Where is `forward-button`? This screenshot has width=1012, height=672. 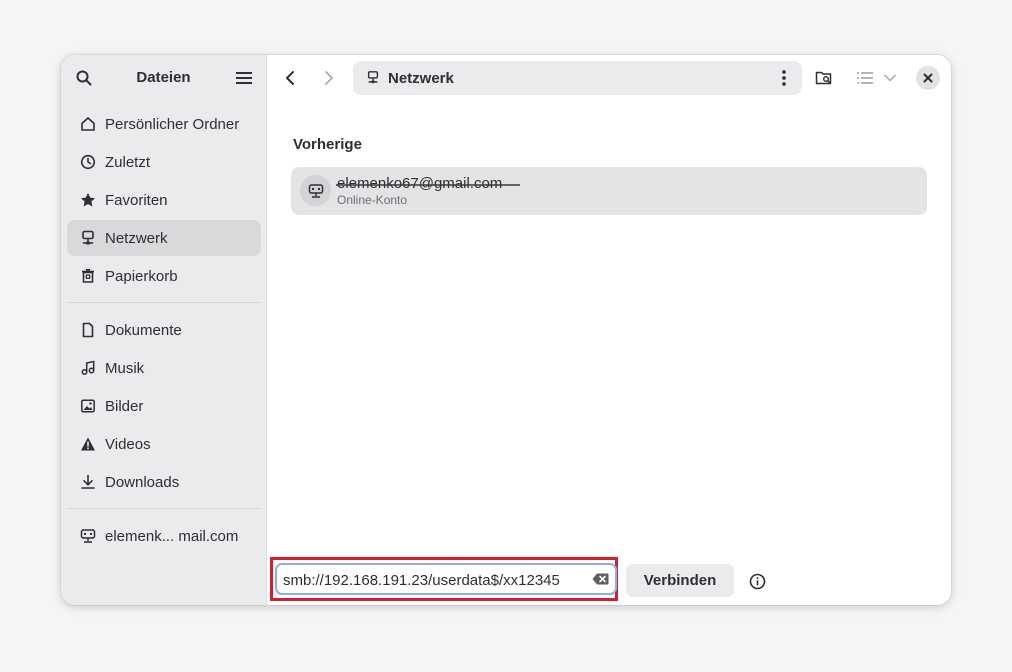 forward-button is located at coordinates (329, 78).